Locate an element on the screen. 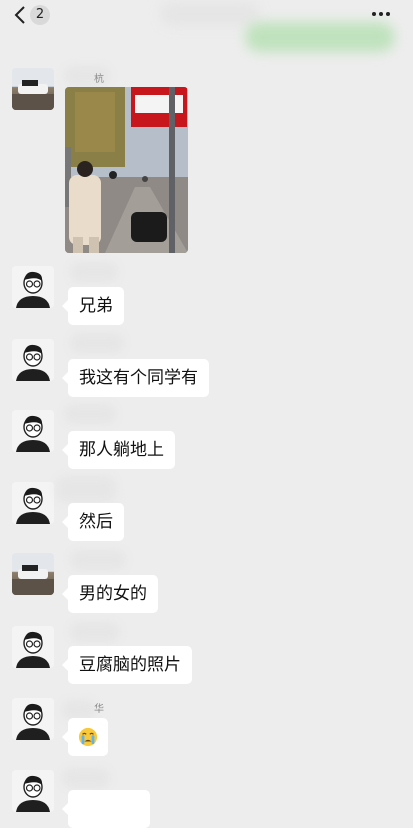 The image size is (413, 828). back-button: 2 is located at coordinates (36, 15).